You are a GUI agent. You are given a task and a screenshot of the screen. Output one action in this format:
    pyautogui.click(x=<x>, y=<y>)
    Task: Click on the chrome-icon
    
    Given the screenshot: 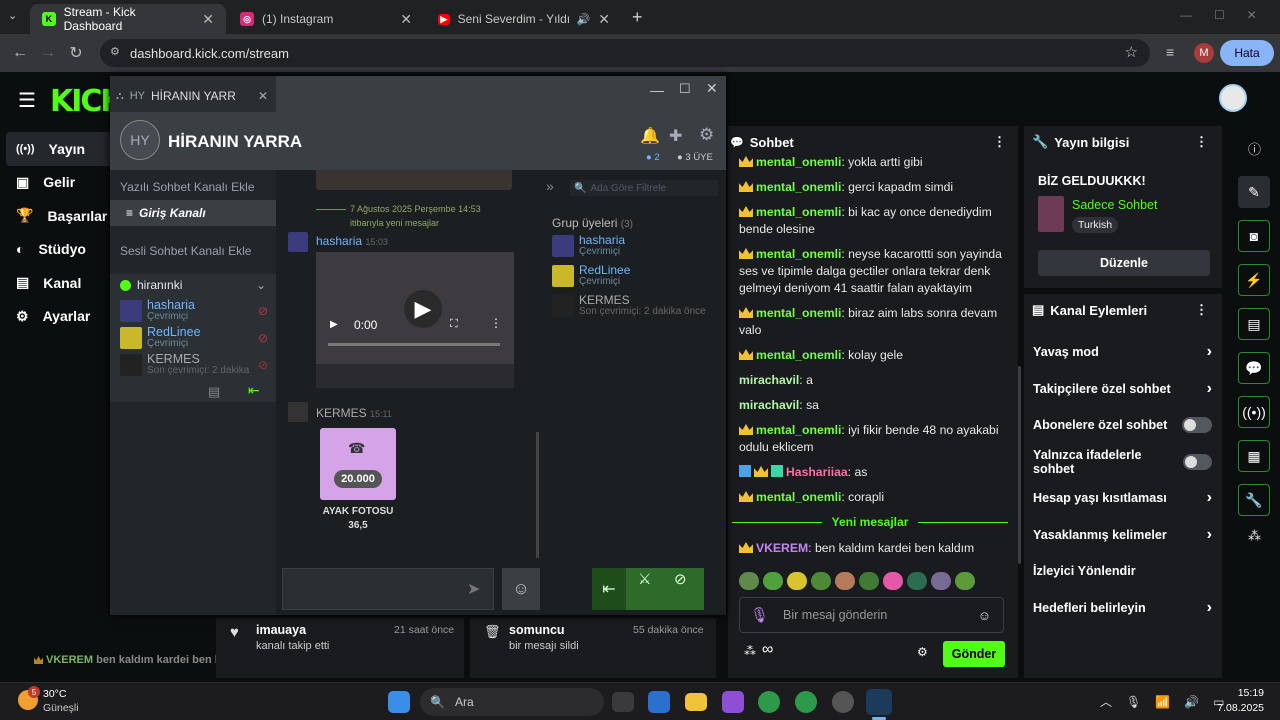 What is the action you would take?
    pyautogui.click(x=769, y=702)
    